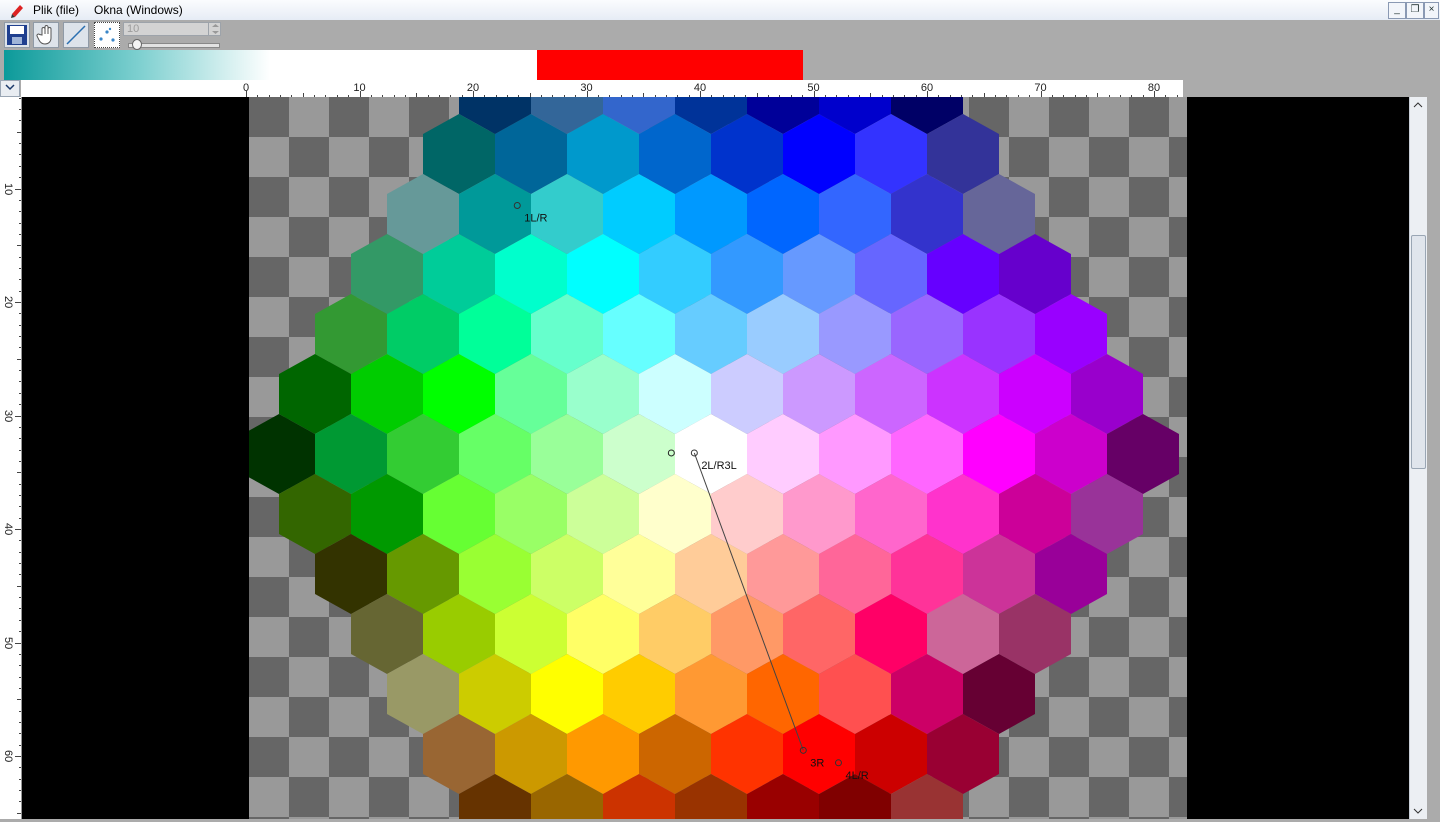  I want to click on window-frame-edge, so click(1433, 421).